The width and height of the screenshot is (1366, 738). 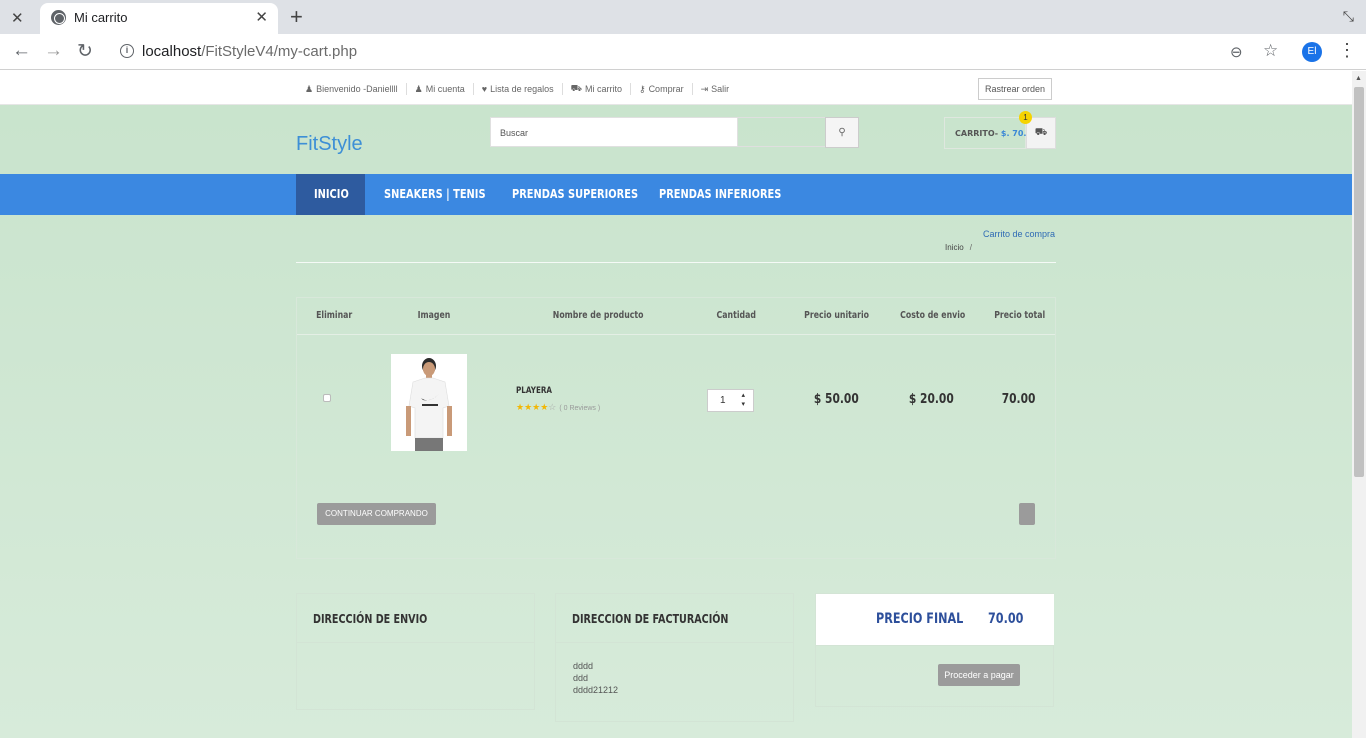 I want to click on nav-item-prendas-inferiores: PRENDAS INFERIORES, so click(x=720, y=194).